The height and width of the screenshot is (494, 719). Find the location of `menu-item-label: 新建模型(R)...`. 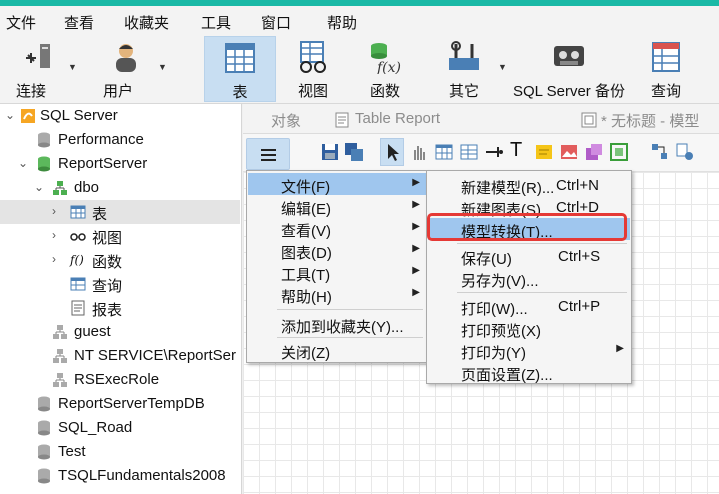

menu-item-label: 新建模型(R)... is located at coordinates (508, 188).